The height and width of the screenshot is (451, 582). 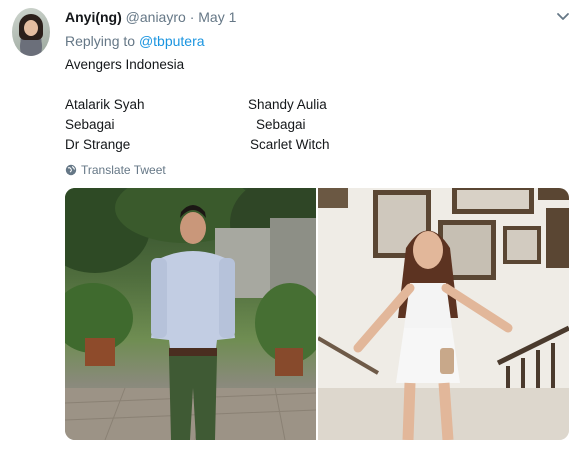 I want to click on tweet-date: May 1, so click(x=217, y=17).